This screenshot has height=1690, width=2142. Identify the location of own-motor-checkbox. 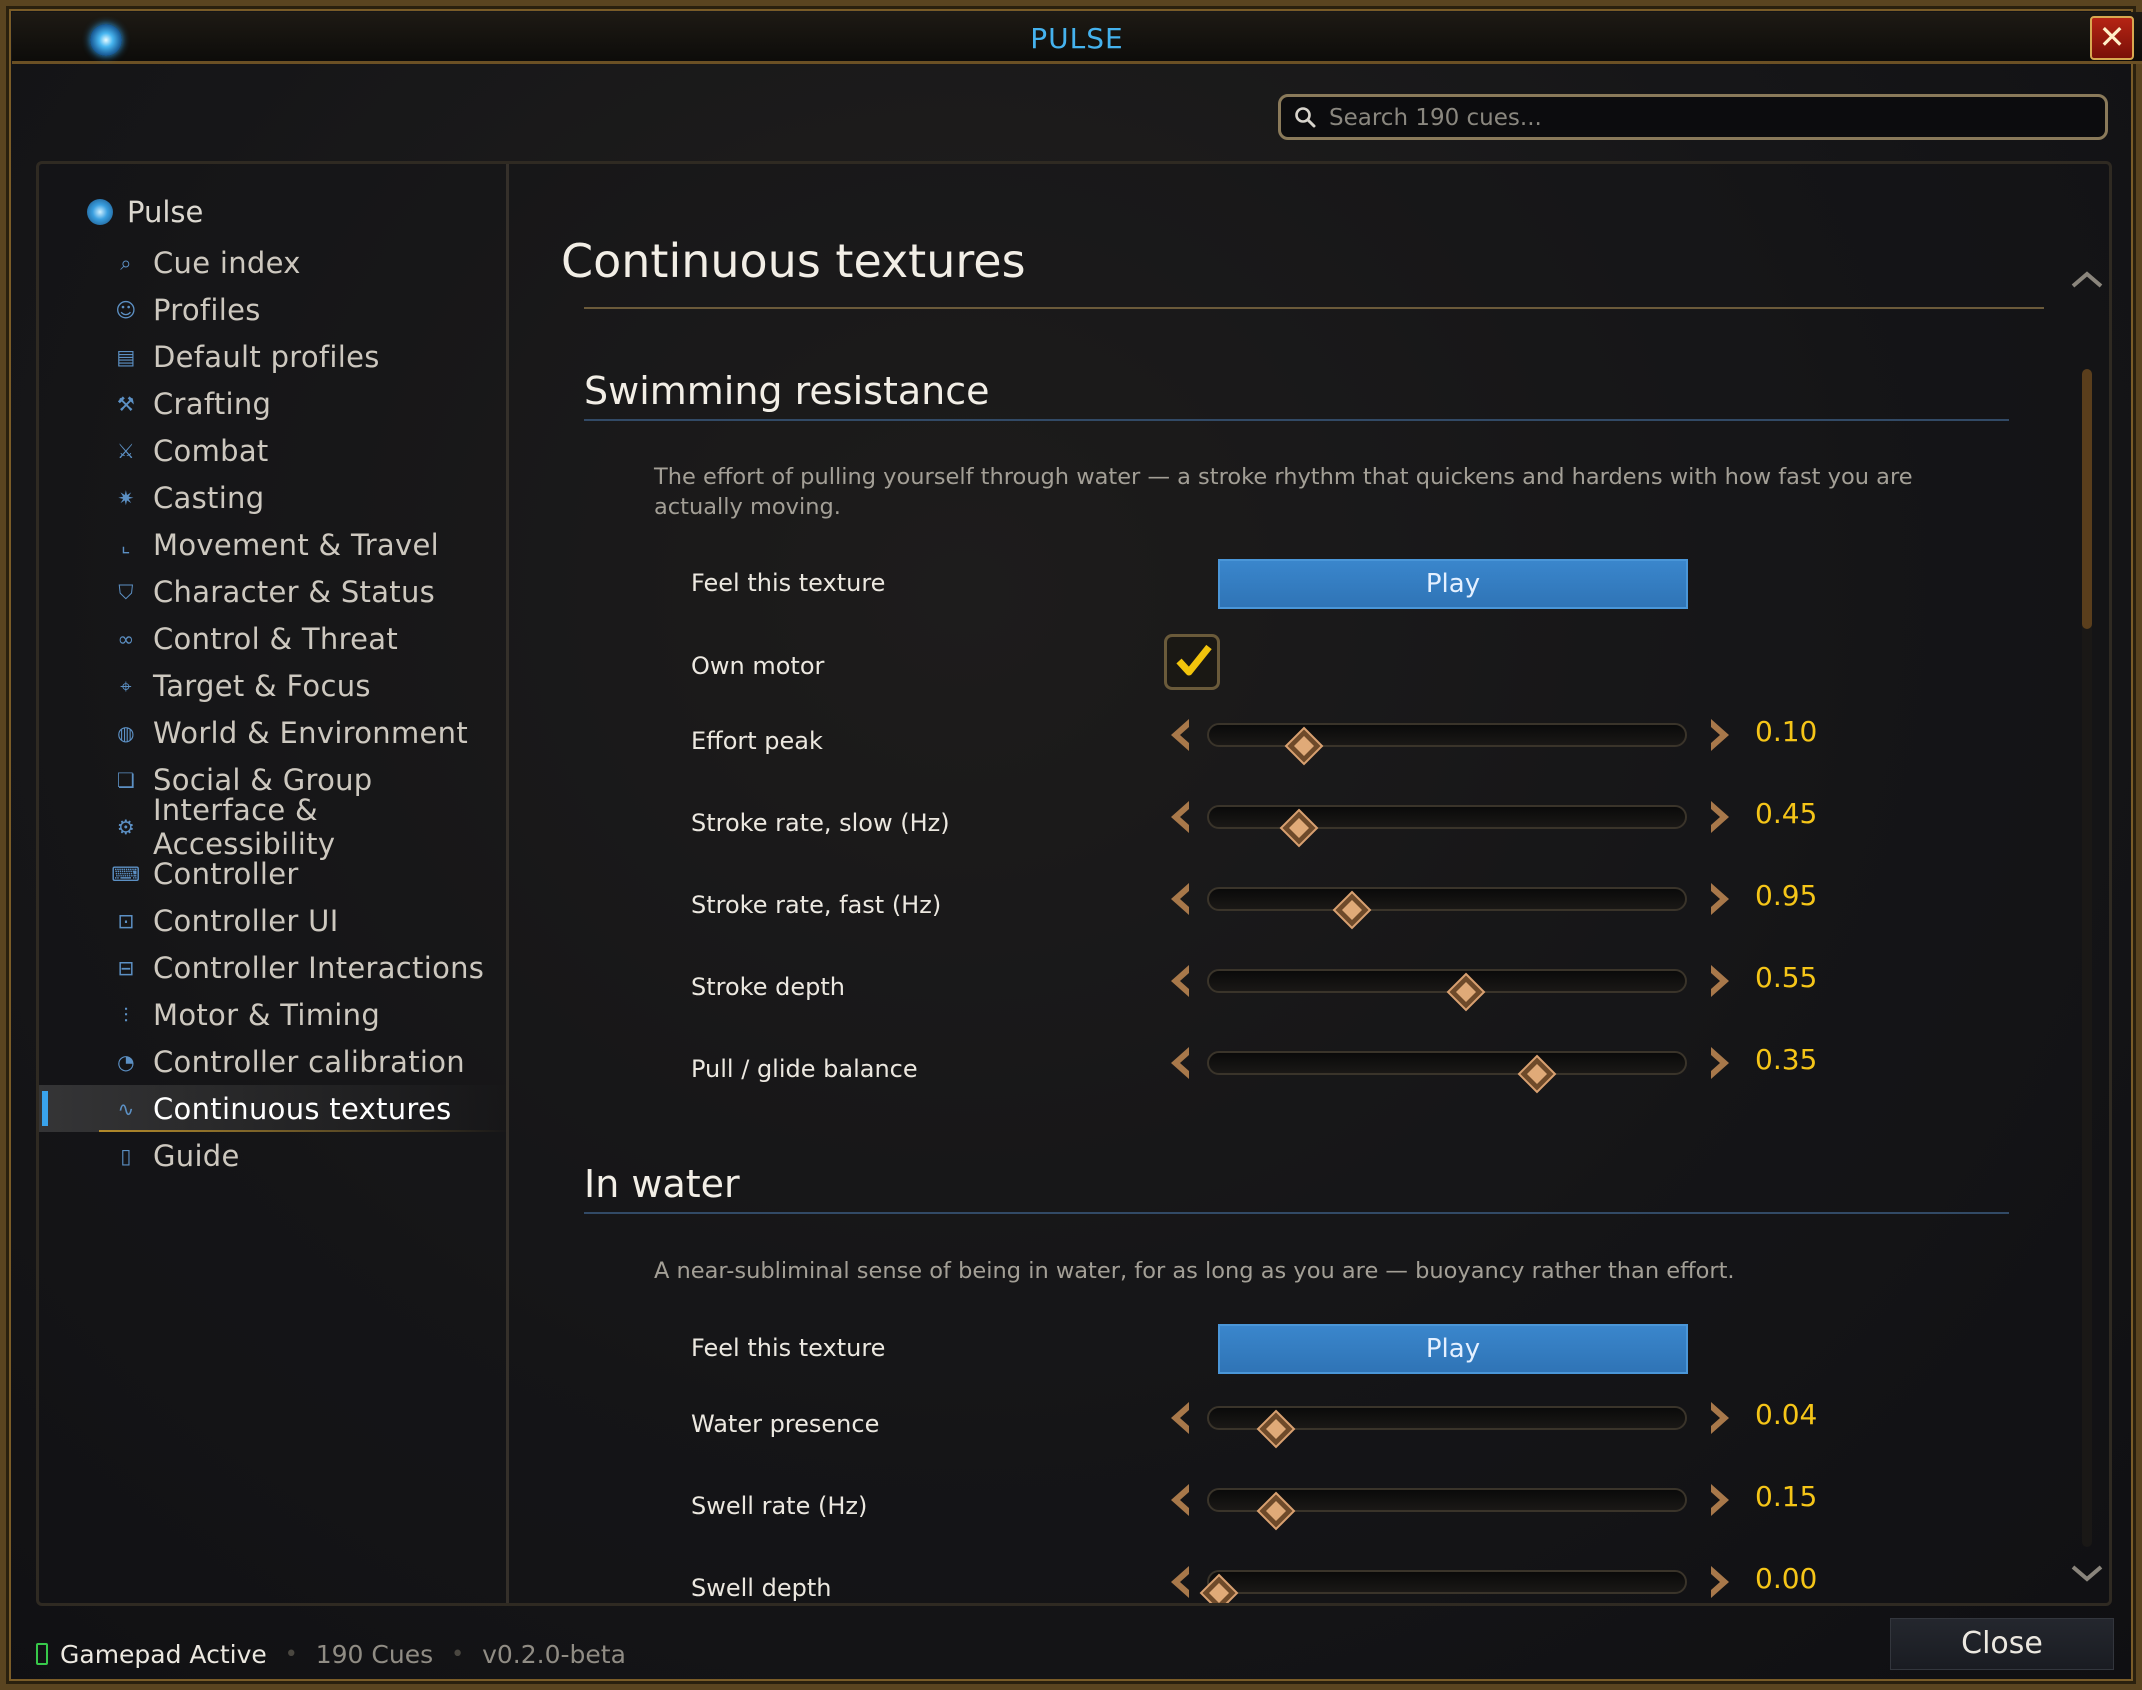
(1192, 662).